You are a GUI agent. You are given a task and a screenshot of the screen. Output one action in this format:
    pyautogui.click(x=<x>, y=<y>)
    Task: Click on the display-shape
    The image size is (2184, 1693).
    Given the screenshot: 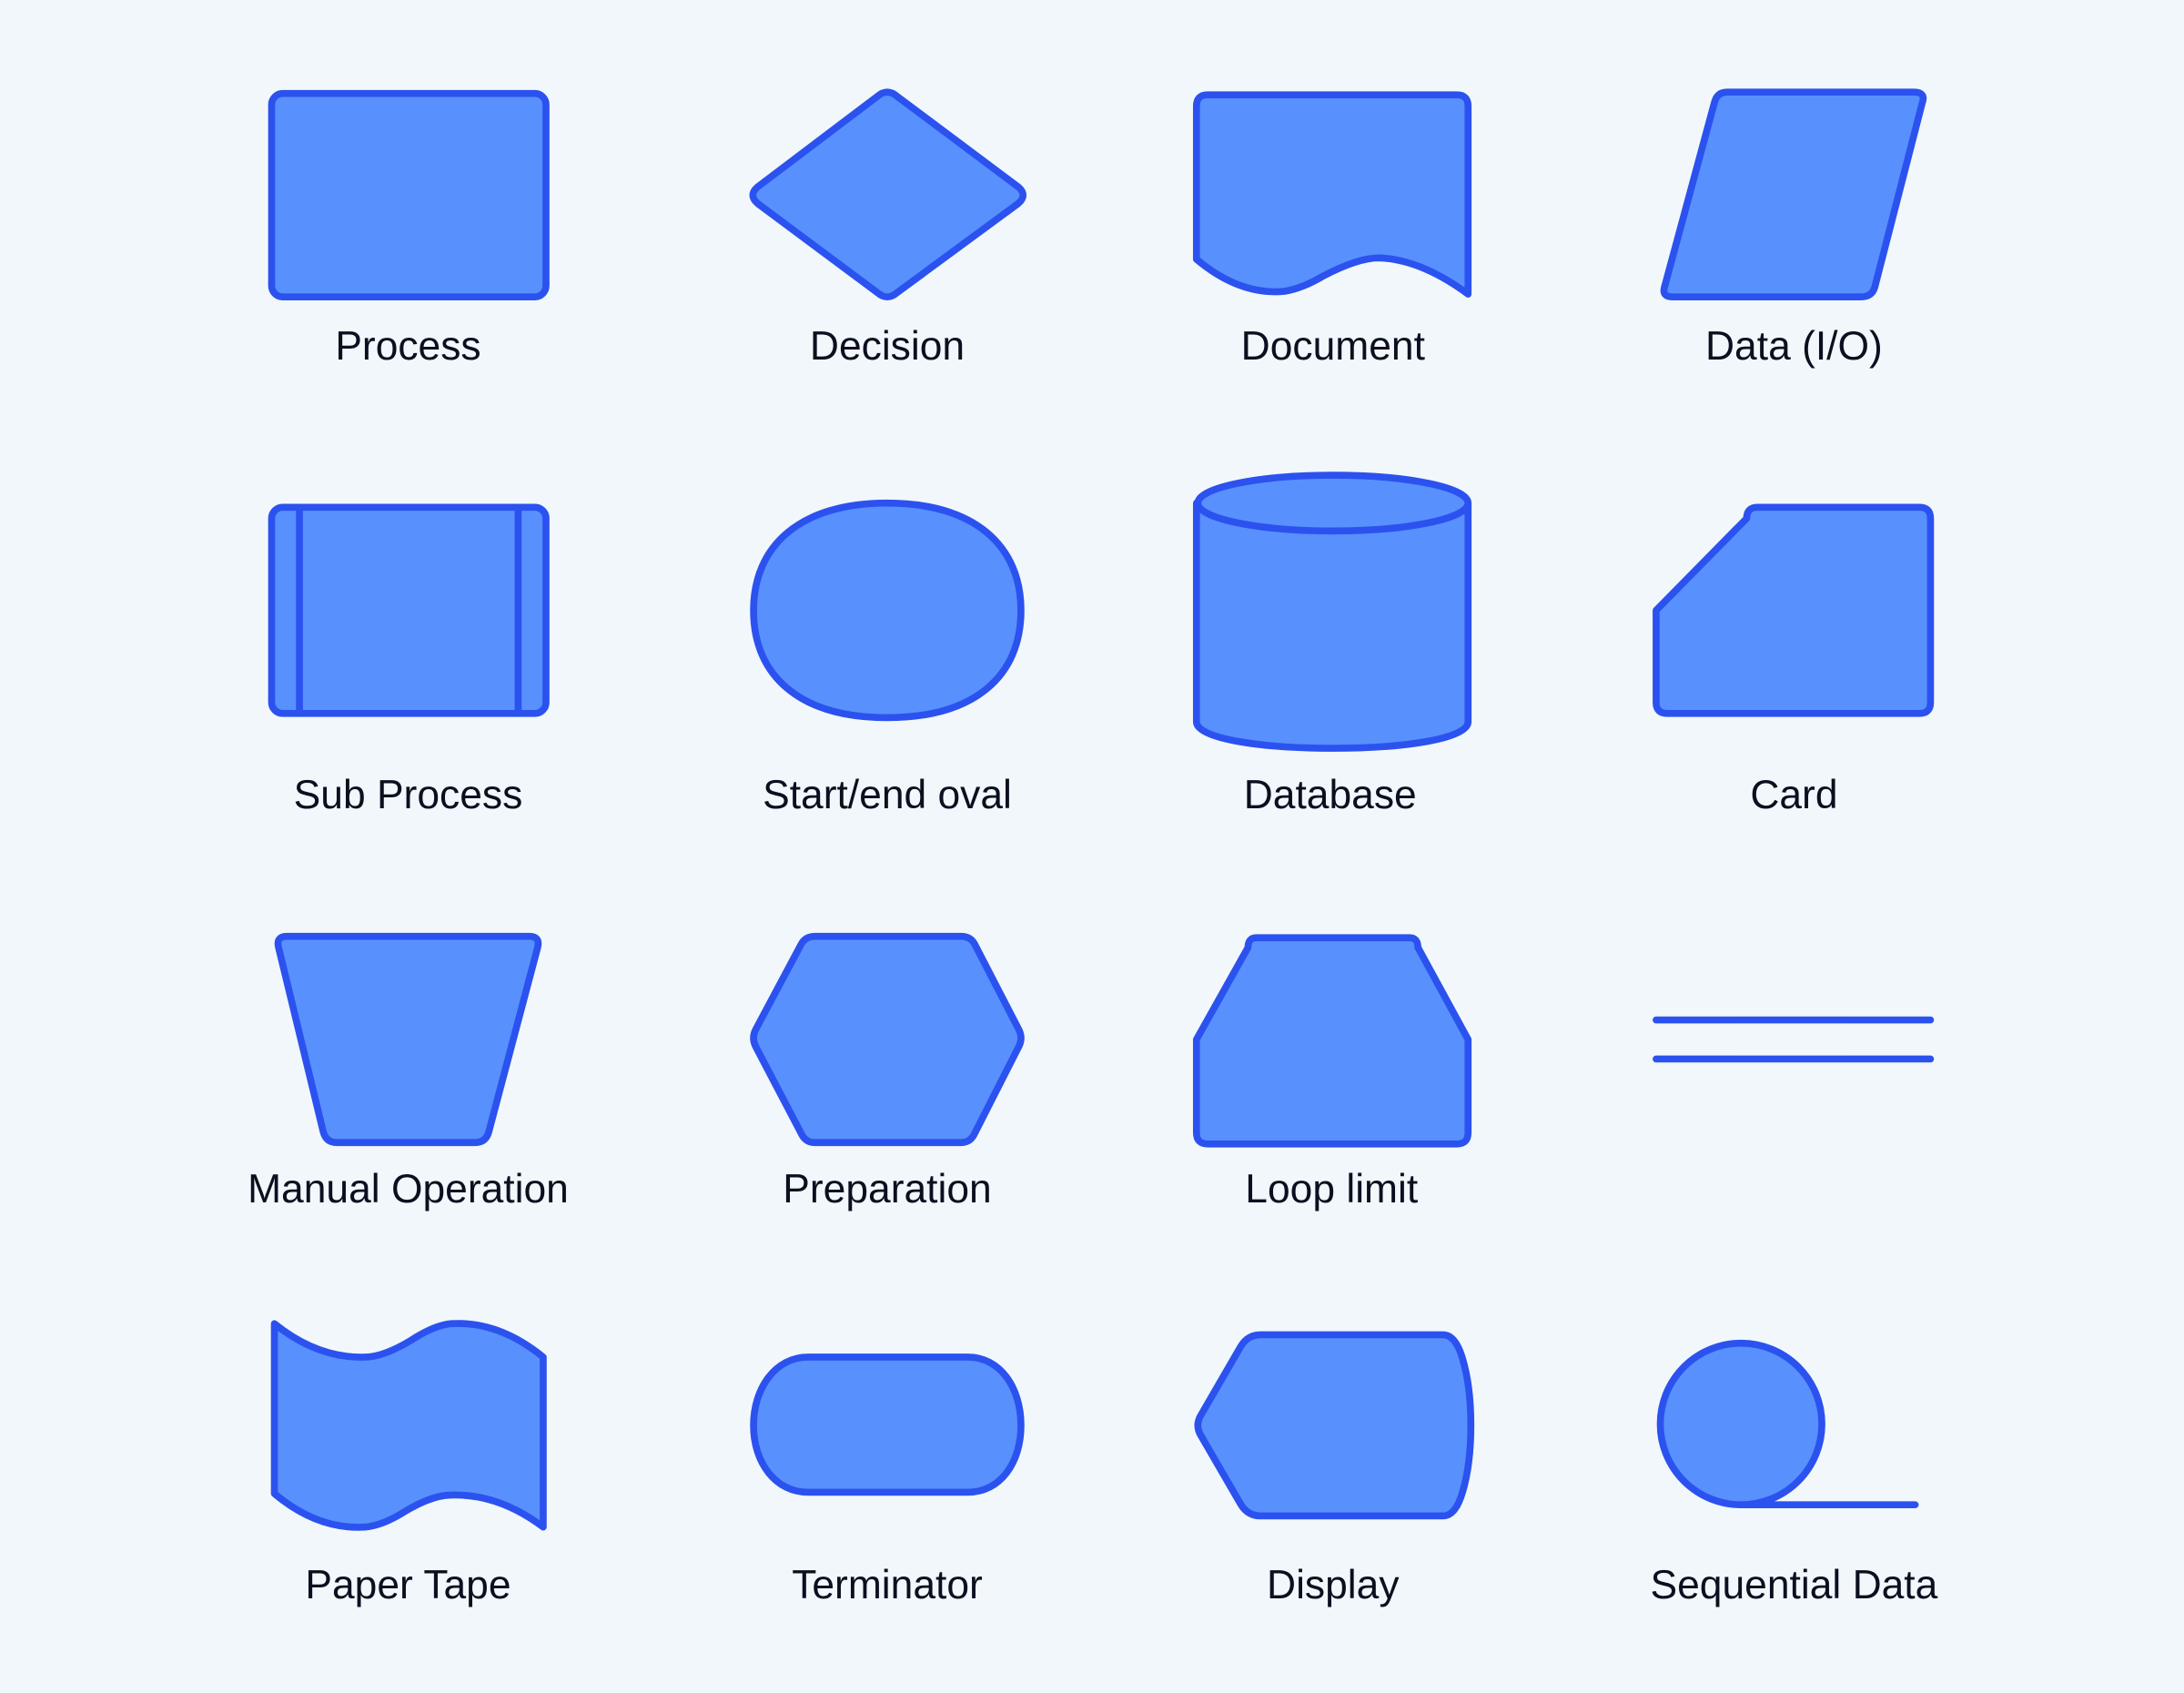 What is the action you would take?
    pyautogui.click(x=1334, y=1425)
    